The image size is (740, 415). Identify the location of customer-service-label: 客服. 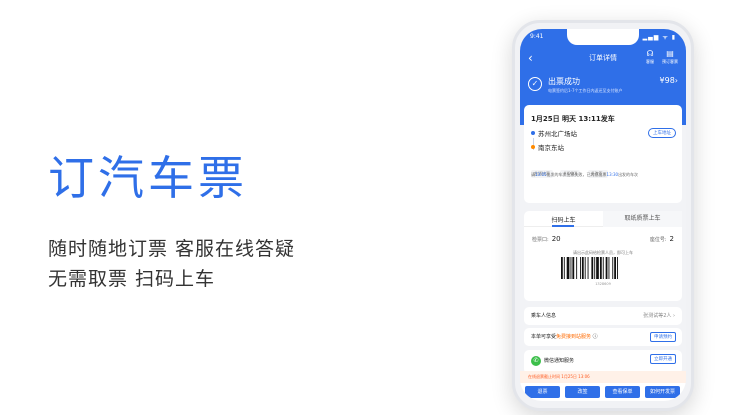
(650, 61).